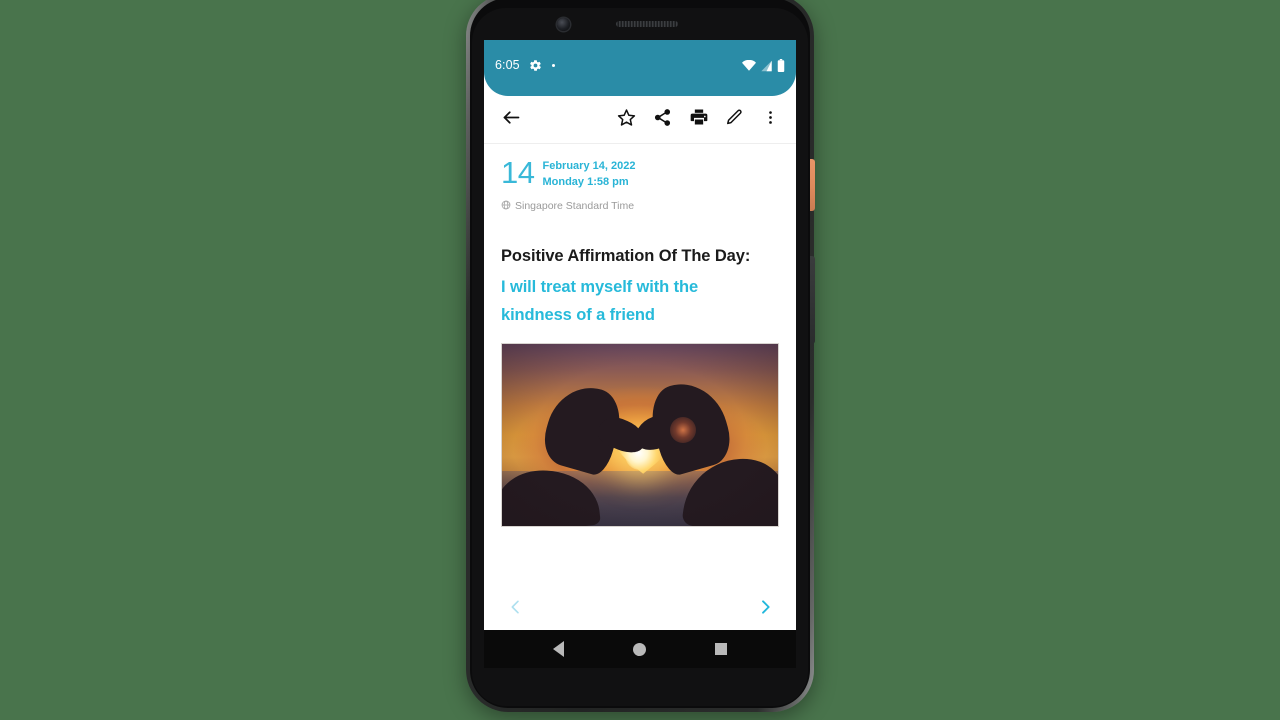 The image size is (1280, 720). What do you see at coordinates (781, 65) in the screenshot?
I see `battery-icon` at bounding box center [781, 65].